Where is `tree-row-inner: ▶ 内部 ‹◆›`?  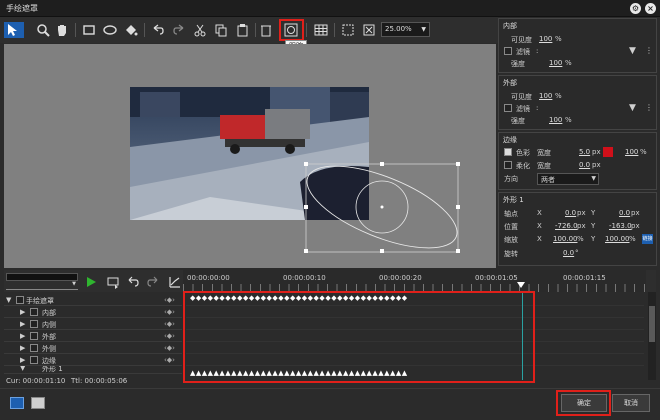
tree-row-inner: ▶ 内部 ‹◆› is located at coordinates (93, 312).